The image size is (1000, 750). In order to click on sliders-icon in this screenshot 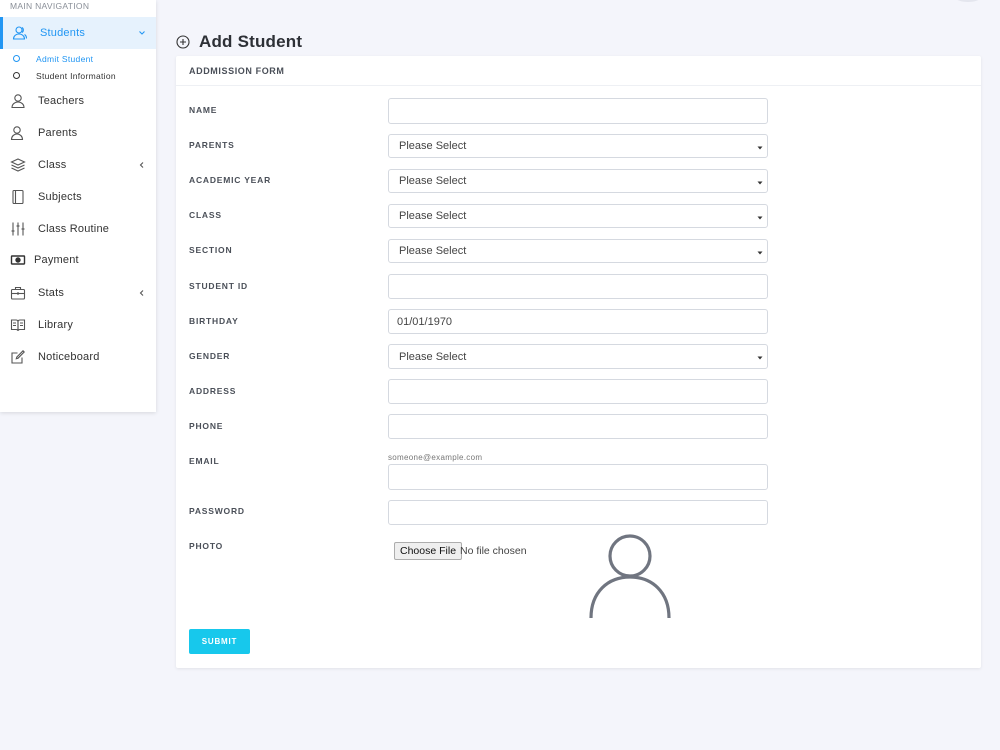, I will do `click(18, 229)`.